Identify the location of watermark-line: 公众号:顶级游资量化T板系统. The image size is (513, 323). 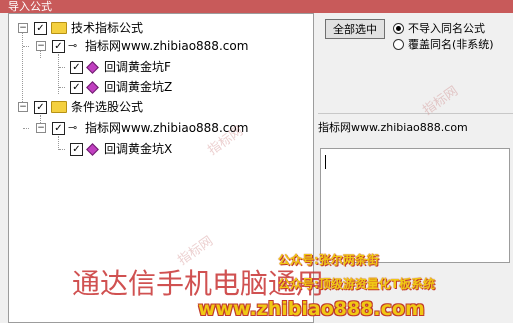
(356, 284).